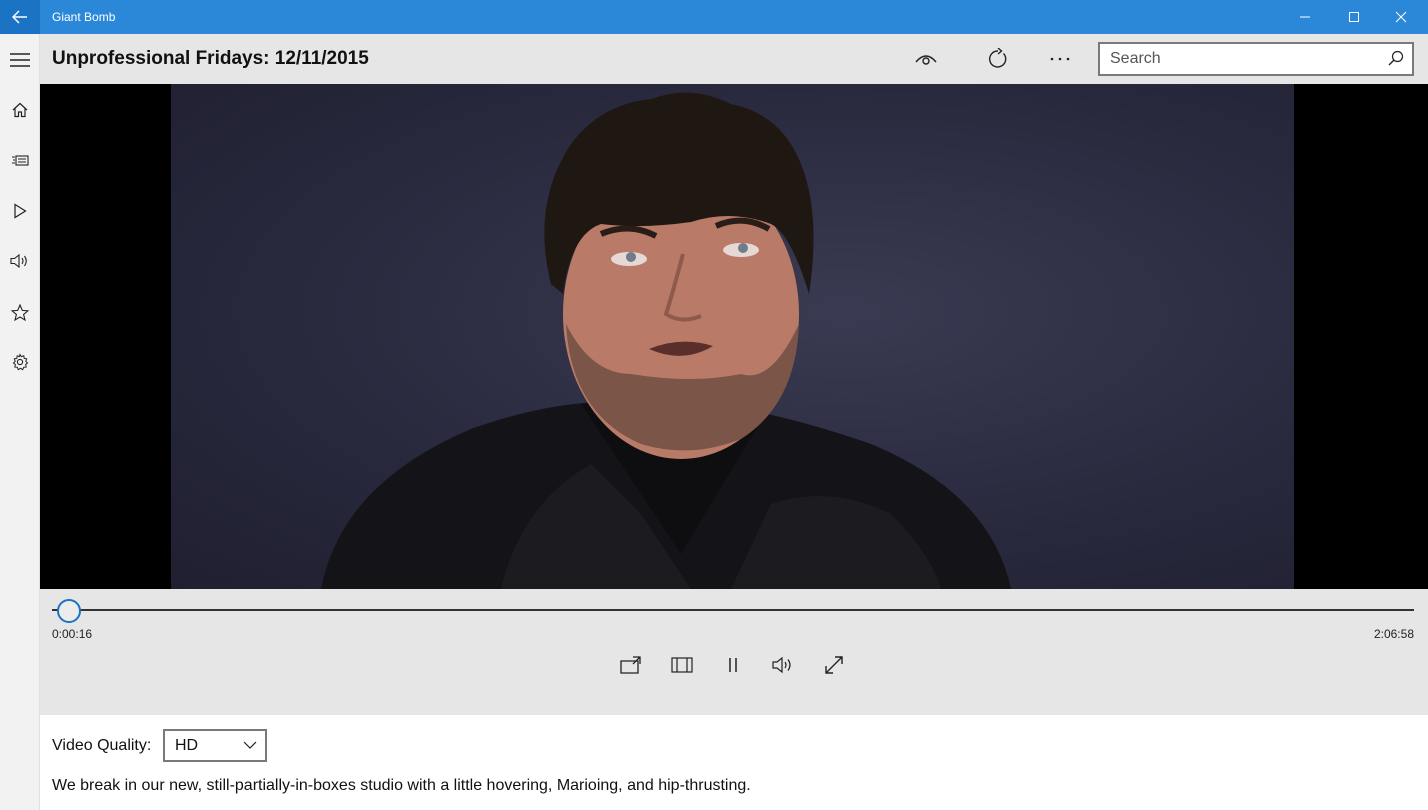 Image resolution: width=1428 pixels, height=810 pixels. I want to click on search-box, so click(1256, 59).